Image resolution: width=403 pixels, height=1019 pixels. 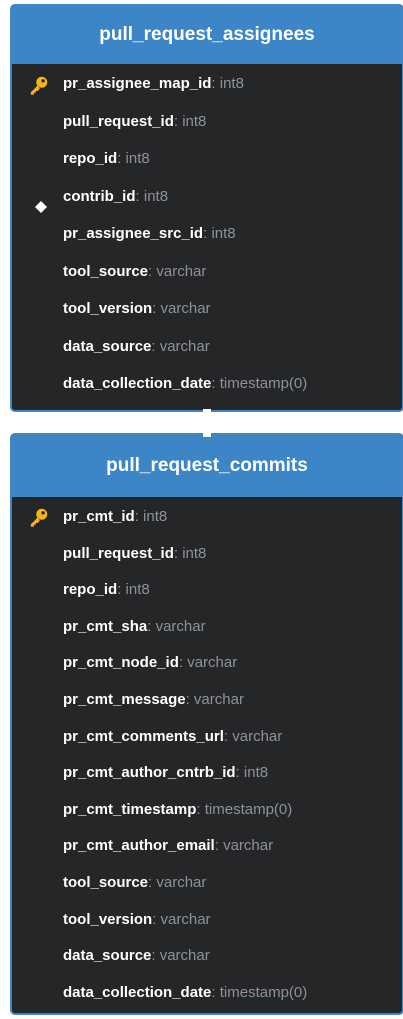 What do you see at coordinates (133, 233) in the screenshot?
I see `field-name: pr_assignee_src_id` at bounding box center [133, 233].